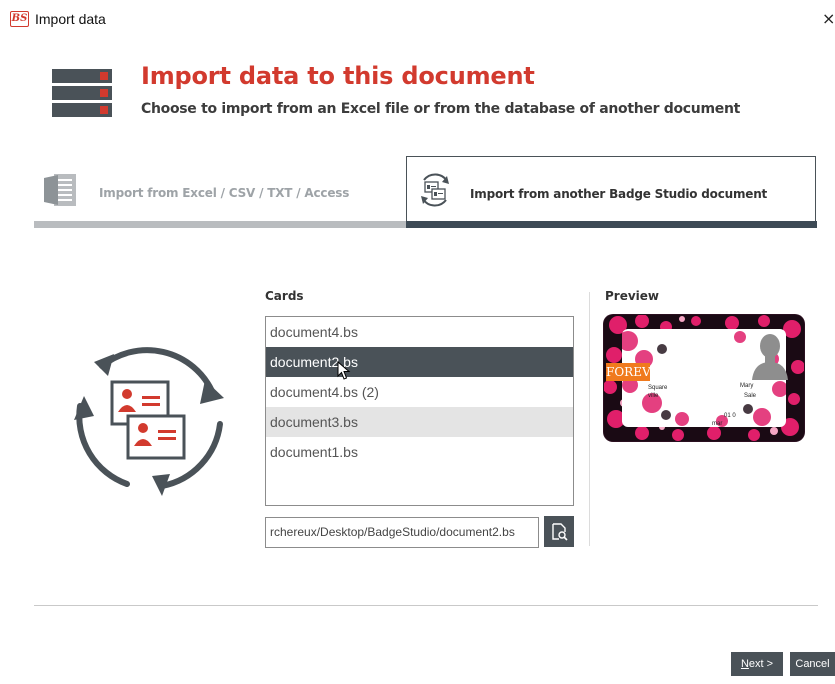 The image size is (835, 684). Describe the element at coordinates (426, 605) in the screenshot. I see `footer-divider` at that location.